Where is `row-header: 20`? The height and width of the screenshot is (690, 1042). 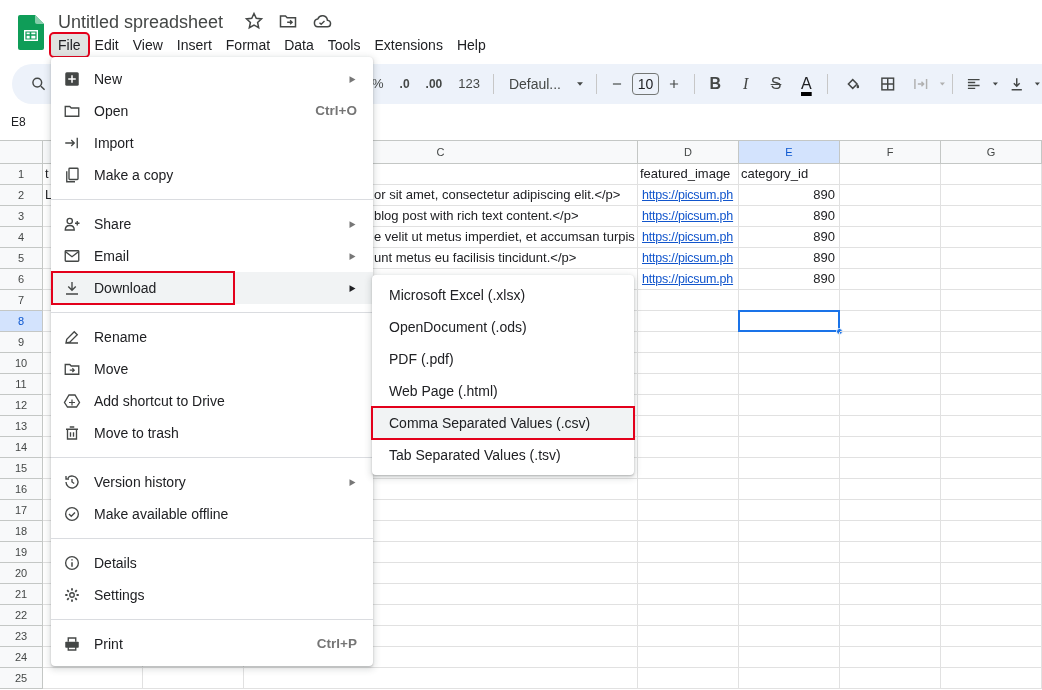
row-header: 20 is located at coordinates (21, 573).